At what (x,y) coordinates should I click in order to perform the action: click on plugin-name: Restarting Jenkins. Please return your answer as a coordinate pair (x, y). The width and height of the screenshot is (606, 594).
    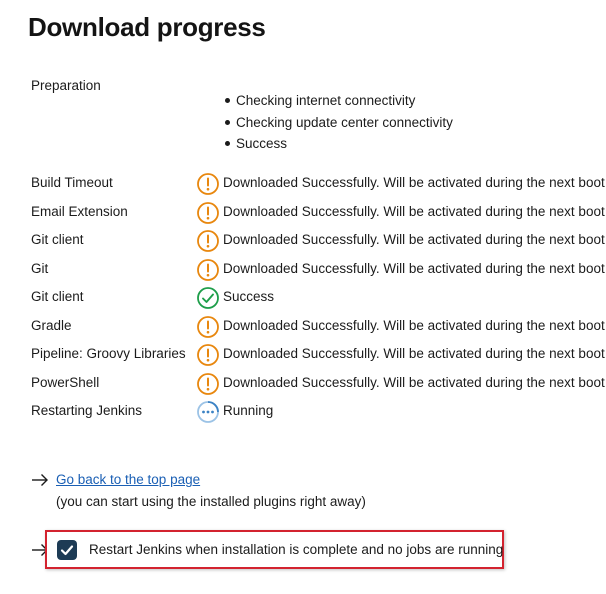
    Looking at the image, I should click on (87, 410).